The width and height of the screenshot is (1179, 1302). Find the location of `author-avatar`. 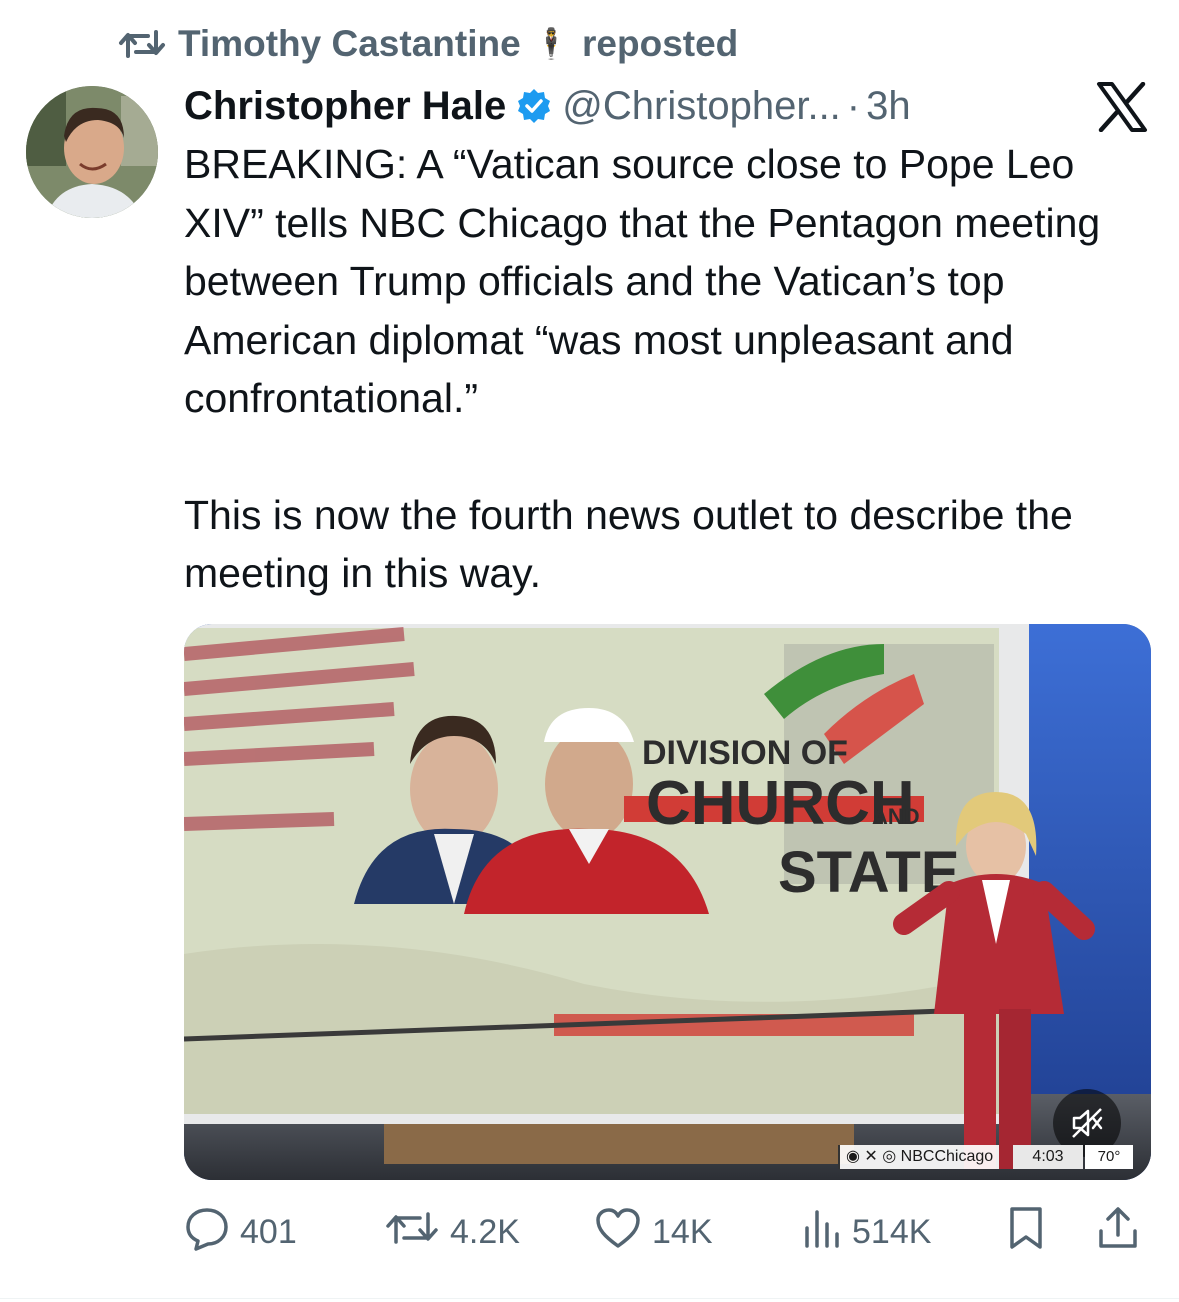

author-avatar is located at coordinates (92, 152).